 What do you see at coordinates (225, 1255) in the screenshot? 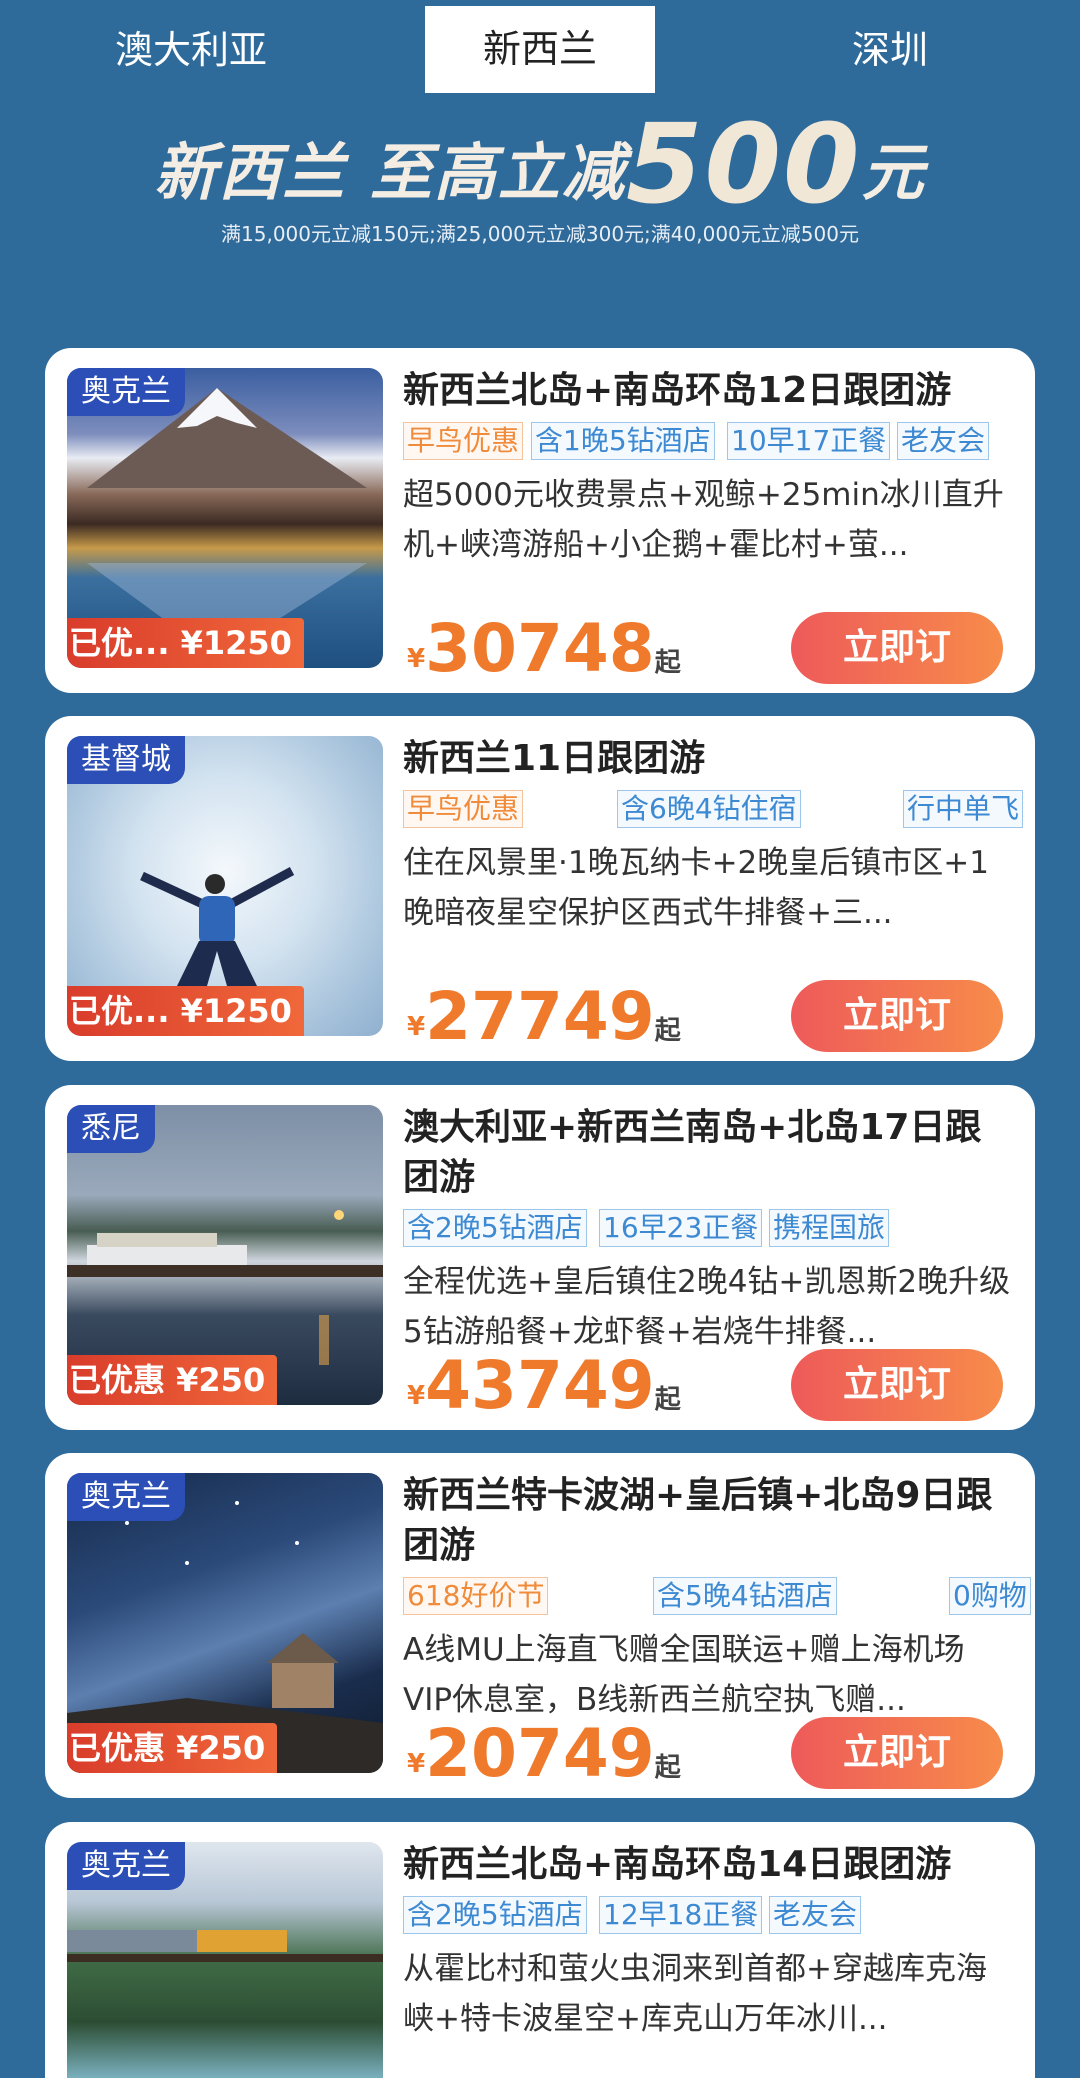
I see `tour-image-lake-boat: 悉尼 已优惠 ¥250` at bounding box center [225, 1255].